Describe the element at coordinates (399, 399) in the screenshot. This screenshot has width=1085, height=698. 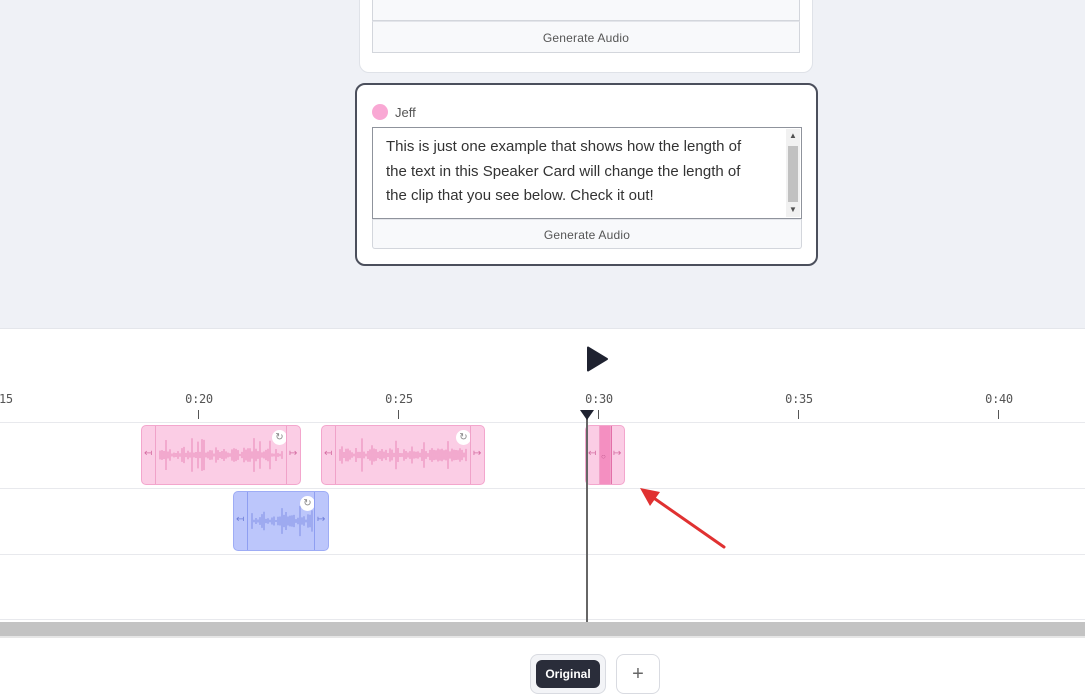
I see `ruler-label: 0:25` at that location.